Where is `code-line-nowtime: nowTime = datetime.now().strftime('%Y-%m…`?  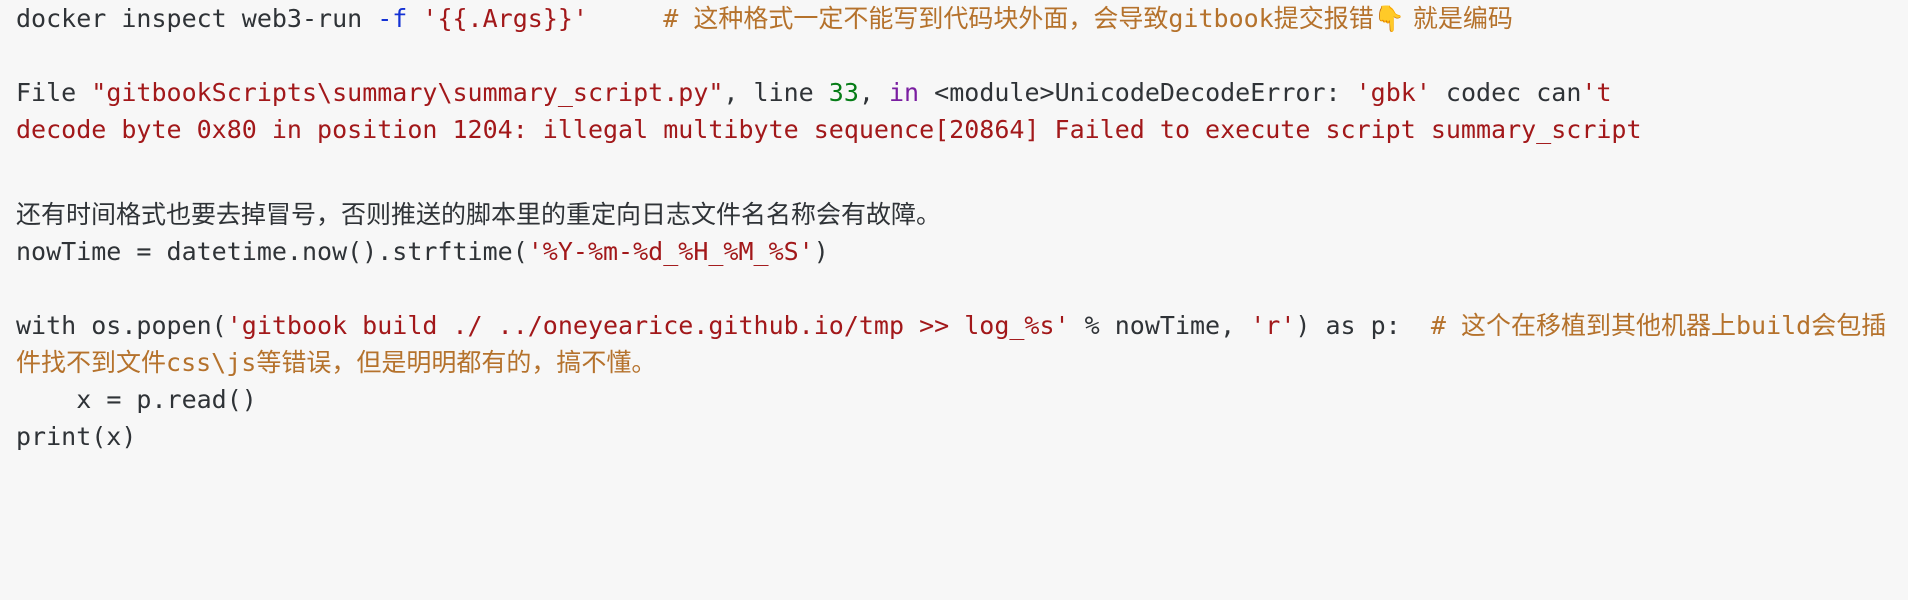
code-line-nowtime: nowTime = datetime.now().strftime('%Y-%m… is located at coordinates (959, 251).